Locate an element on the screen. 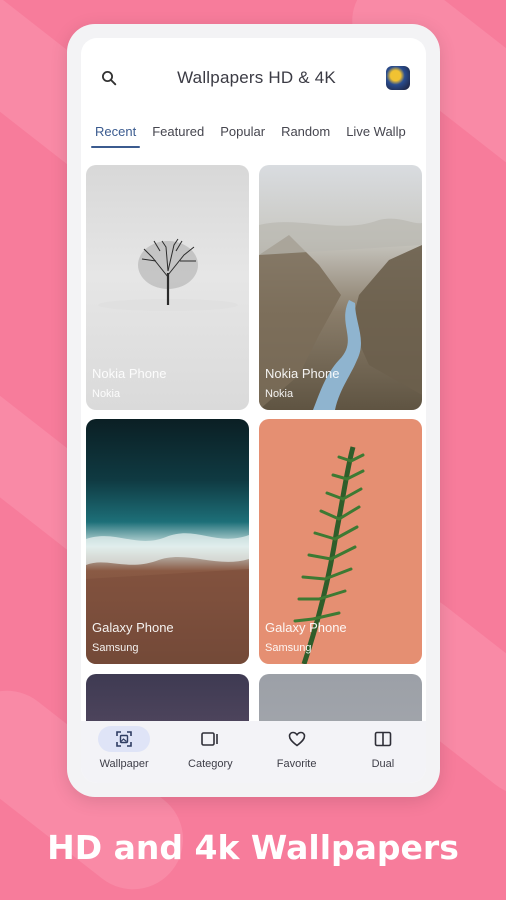  category-icon is located at coordinates (210, 739).